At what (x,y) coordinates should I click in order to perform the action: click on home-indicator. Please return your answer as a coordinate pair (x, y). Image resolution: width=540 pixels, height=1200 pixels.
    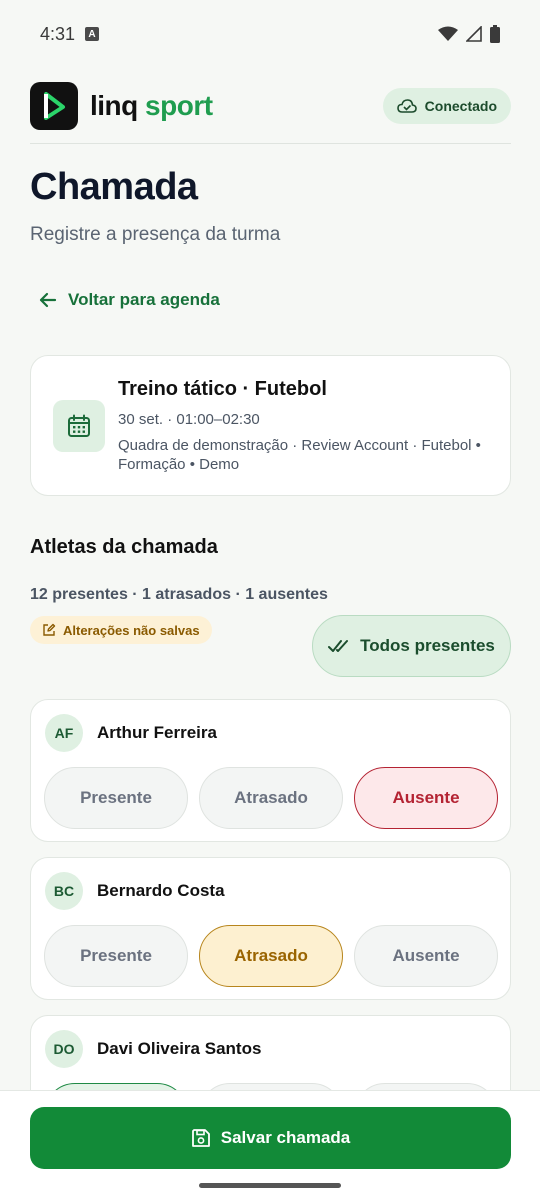
    Looking at the image, I should click on (270, 1185).